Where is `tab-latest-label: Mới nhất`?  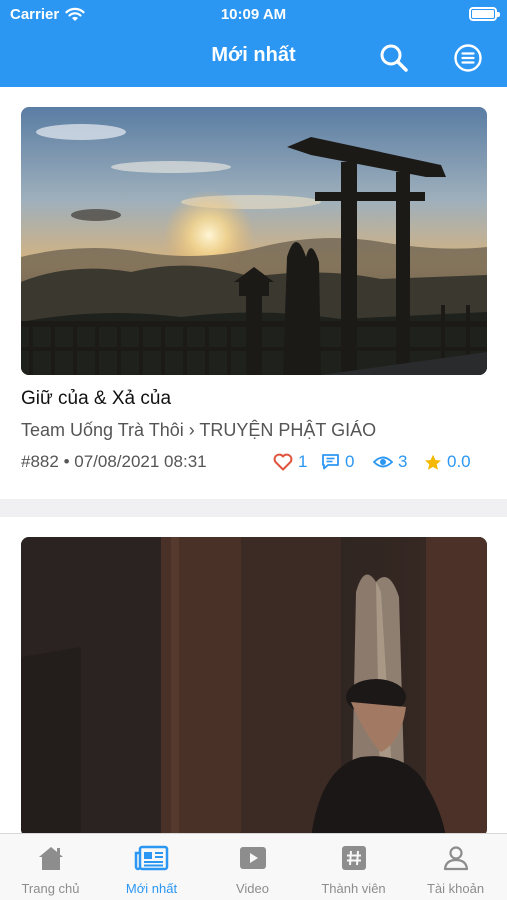
tab-latest-label: Mới nhất is located at coordinates (151, 888).